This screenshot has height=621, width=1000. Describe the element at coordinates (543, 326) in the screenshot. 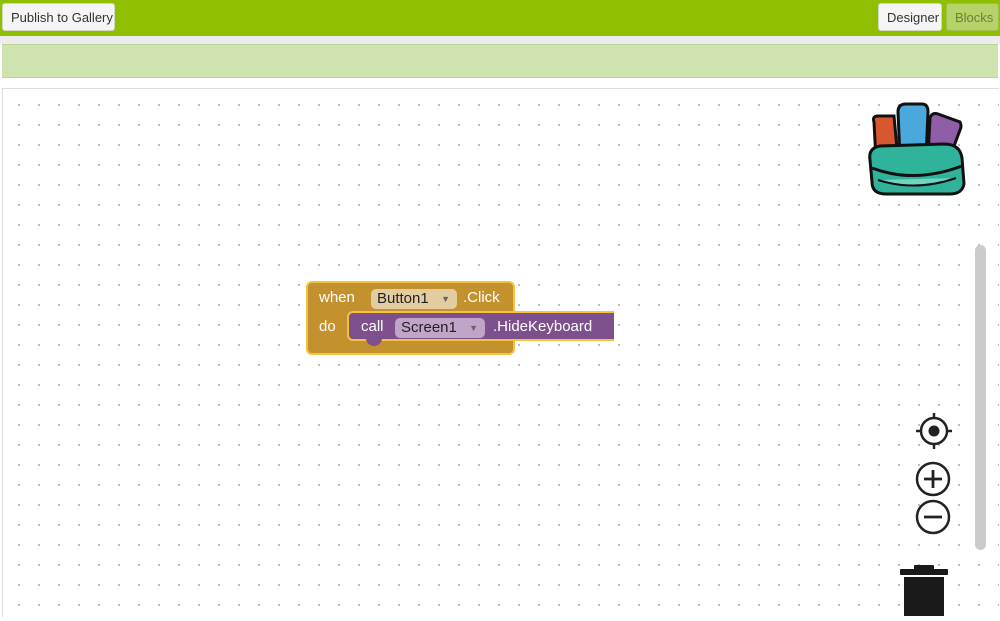

I see `method-name-label: .HideKeyboard` at that location.